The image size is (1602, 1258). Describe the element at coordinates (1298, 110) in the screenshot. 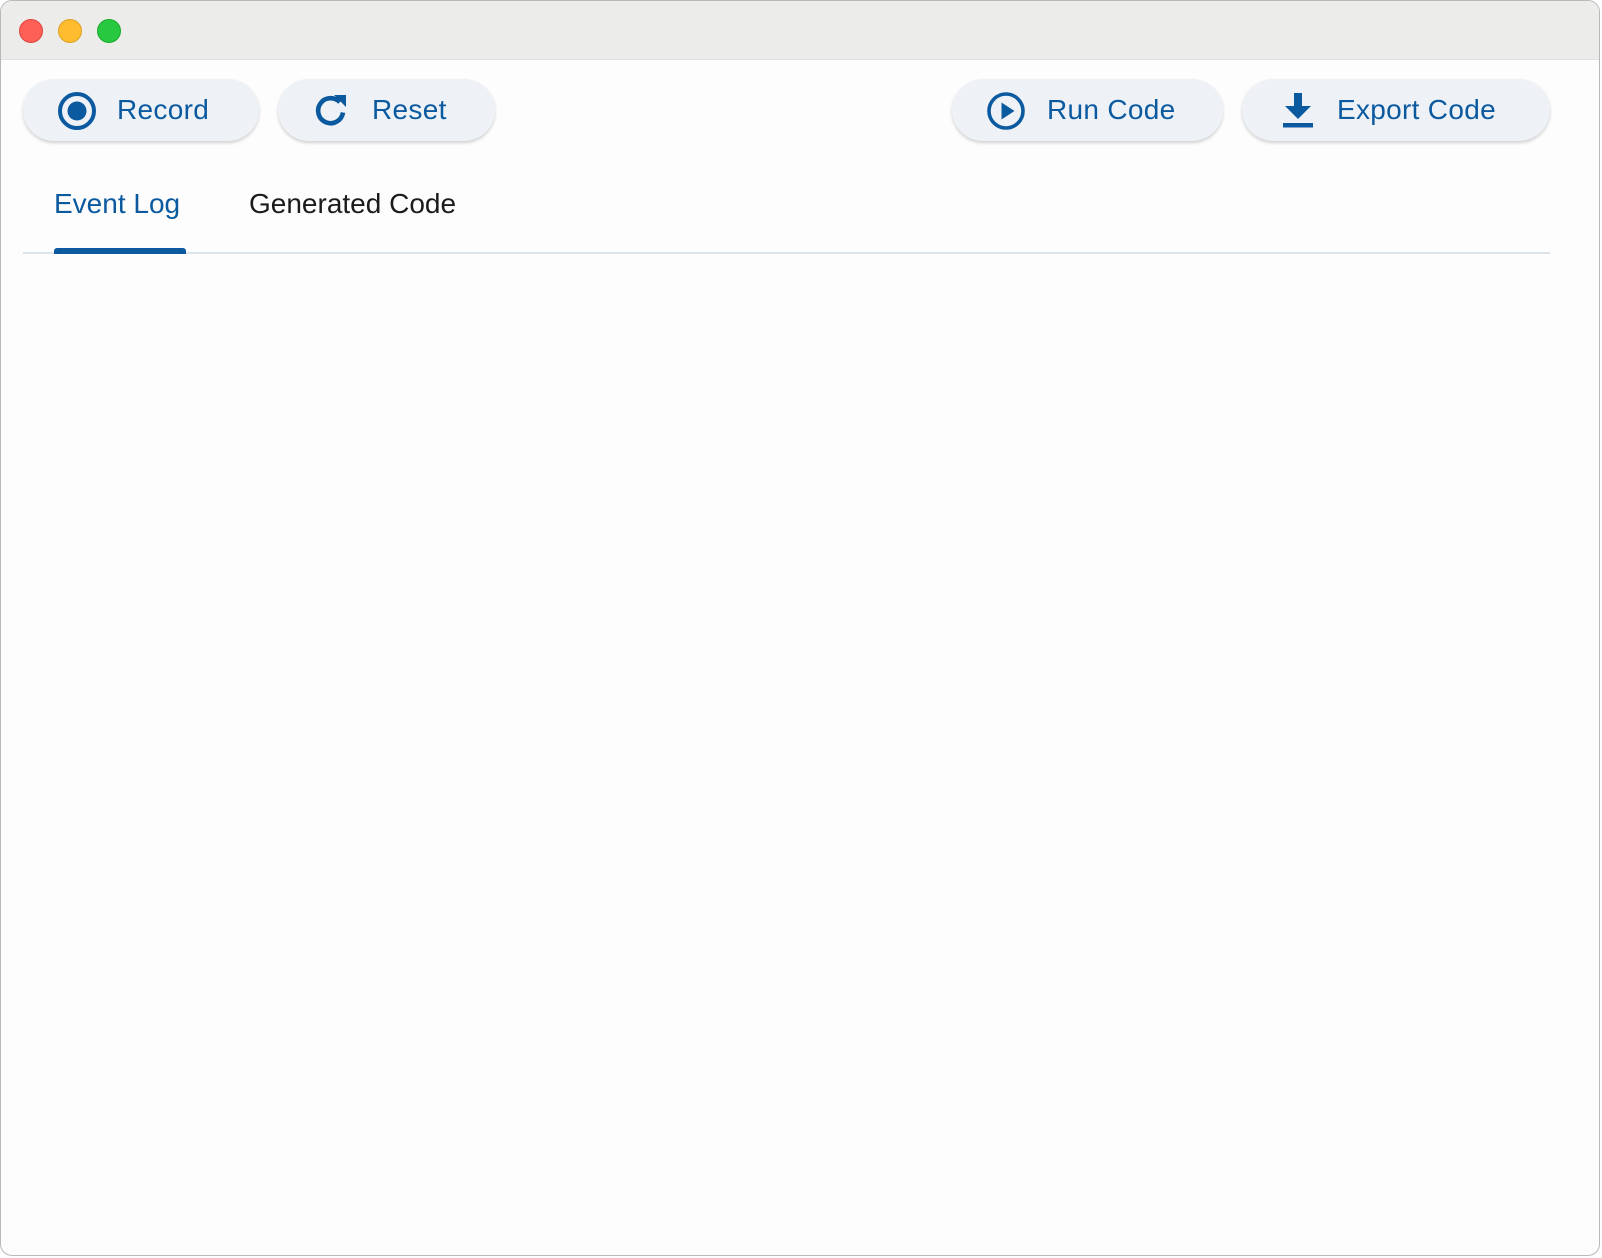

I see `download-icon` at that location.